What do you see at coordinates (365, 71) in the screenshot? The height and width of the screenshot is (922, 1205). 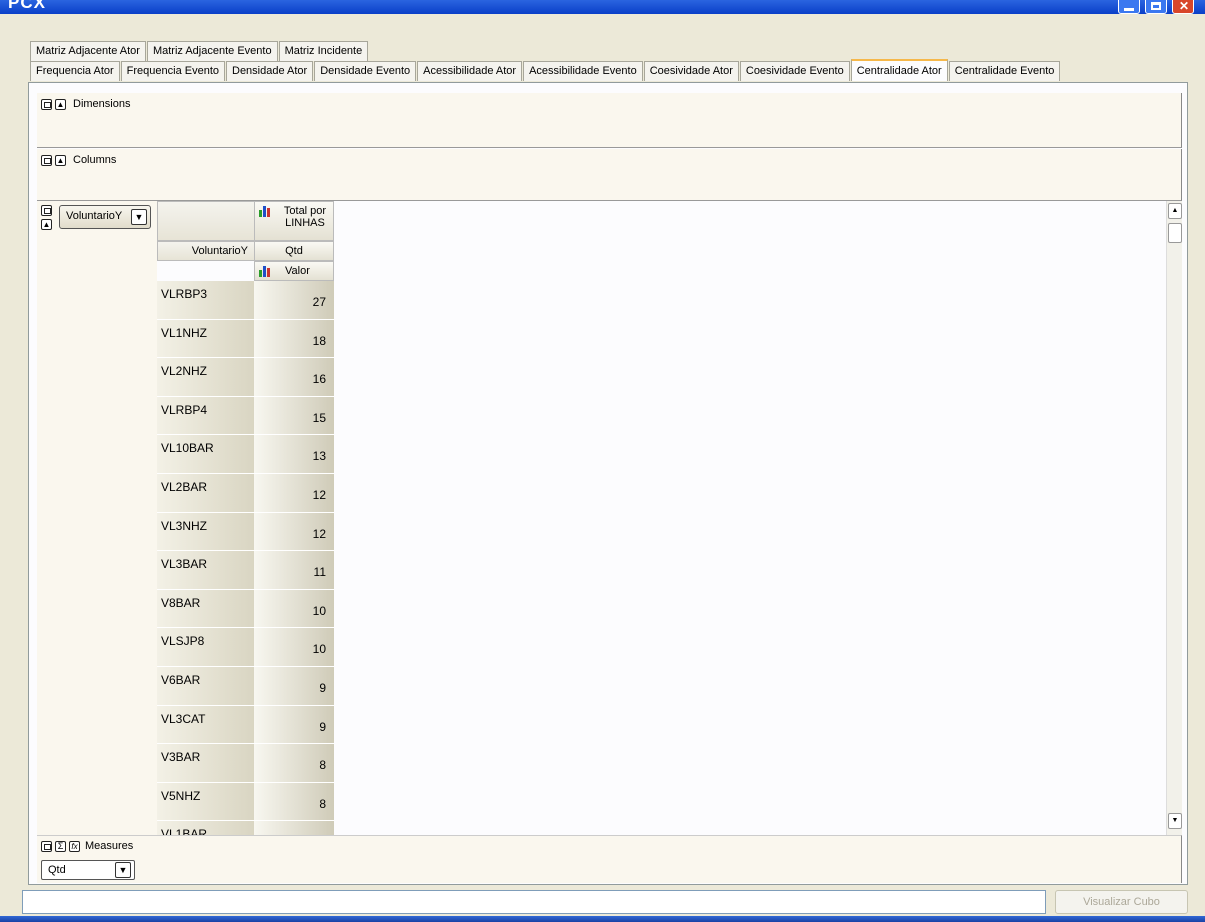 I see `tab-densidade-evento: Densidade Evento` at bounding box center [365, 71].